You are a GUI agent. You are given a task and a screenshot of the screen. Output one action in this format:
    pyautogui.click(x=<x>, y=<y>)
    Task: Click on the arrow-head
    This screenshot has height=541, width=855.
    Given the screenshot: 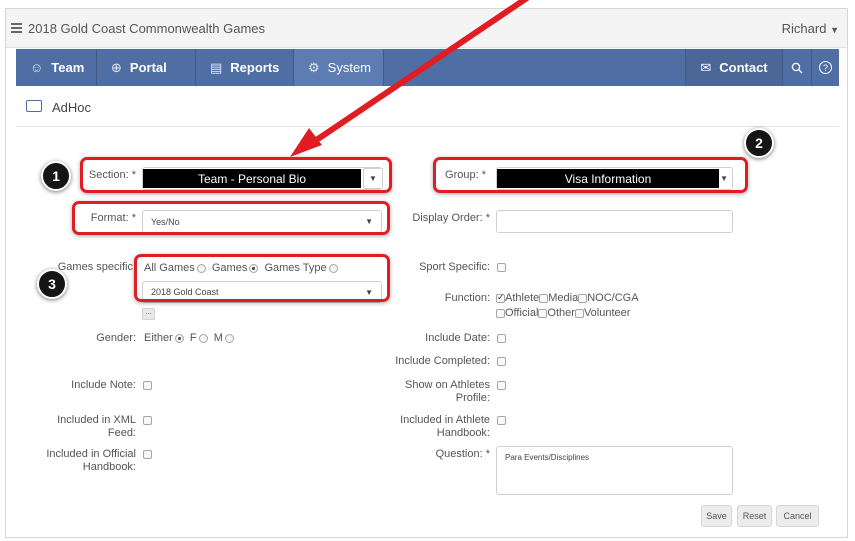 What is the action you would take?
    pyautogui.click(x=306, y=142)
    